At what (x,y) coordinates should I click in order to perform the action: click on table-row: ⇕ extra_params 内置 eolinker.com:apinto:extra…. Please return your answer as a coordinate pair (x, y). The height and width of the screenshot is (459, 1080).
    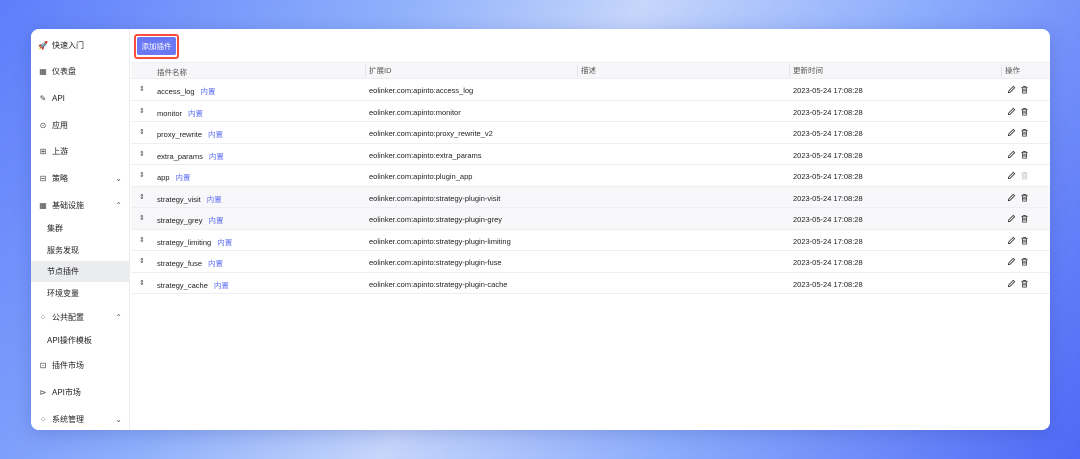
    Looking at the image, I should click on (590, 154).